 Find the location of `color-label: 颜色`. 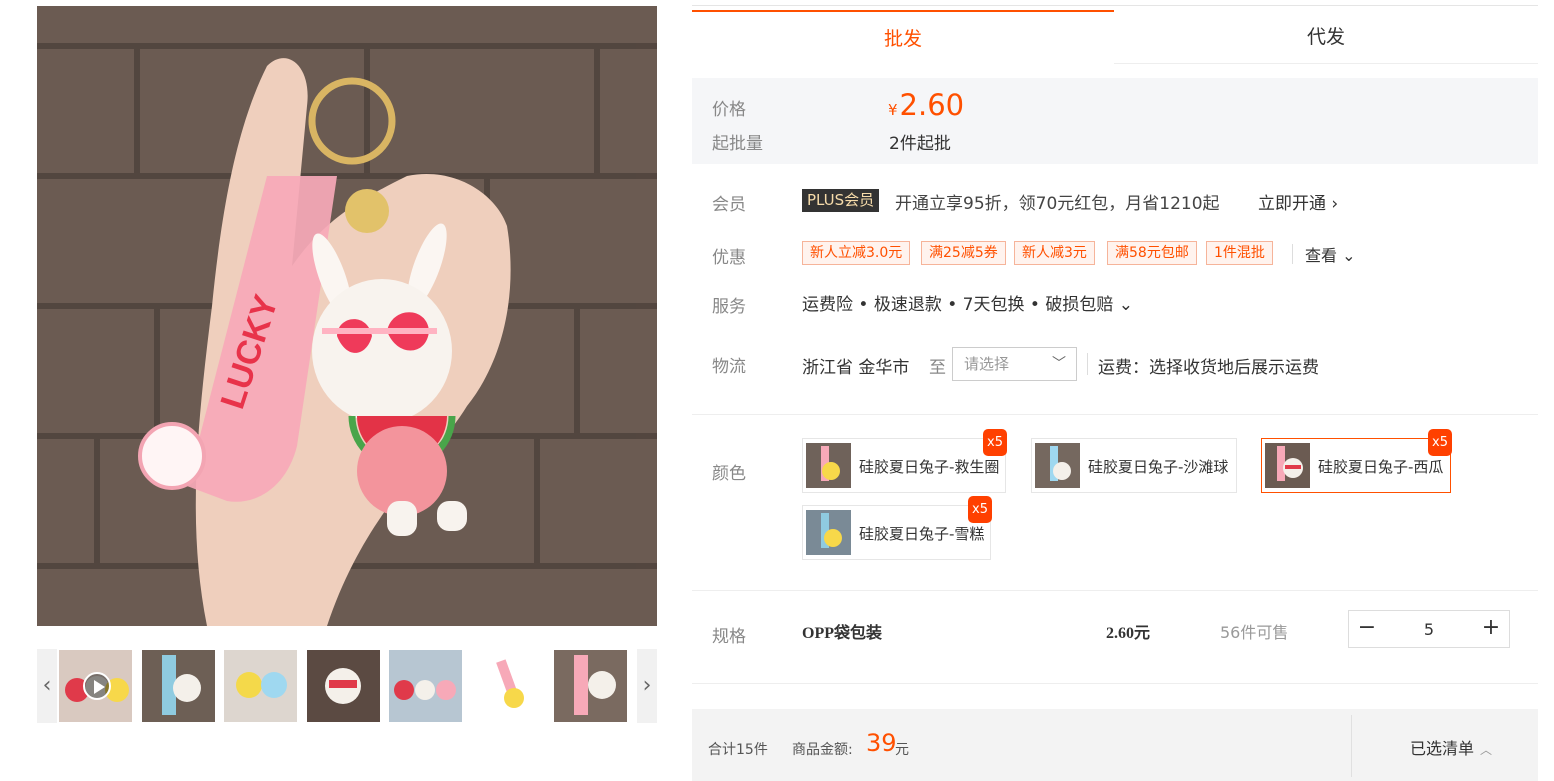

color-label: 颜色 is located at coordinates (729, 474).